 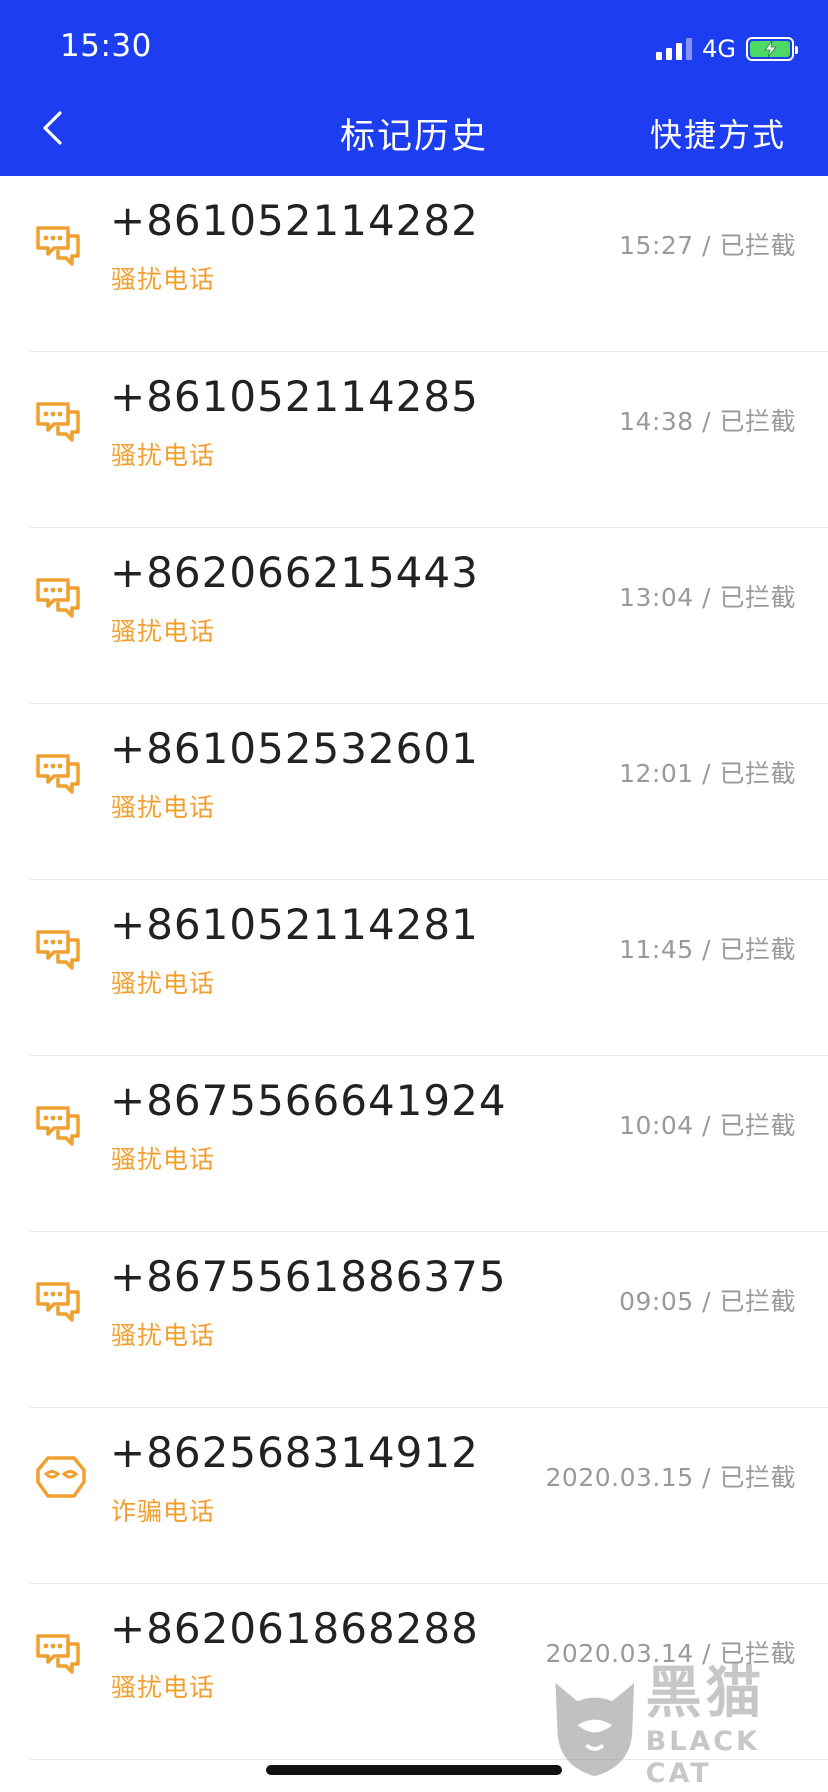 I want to click on phone-number: +8675566641924, so click(x=308, y=1100).